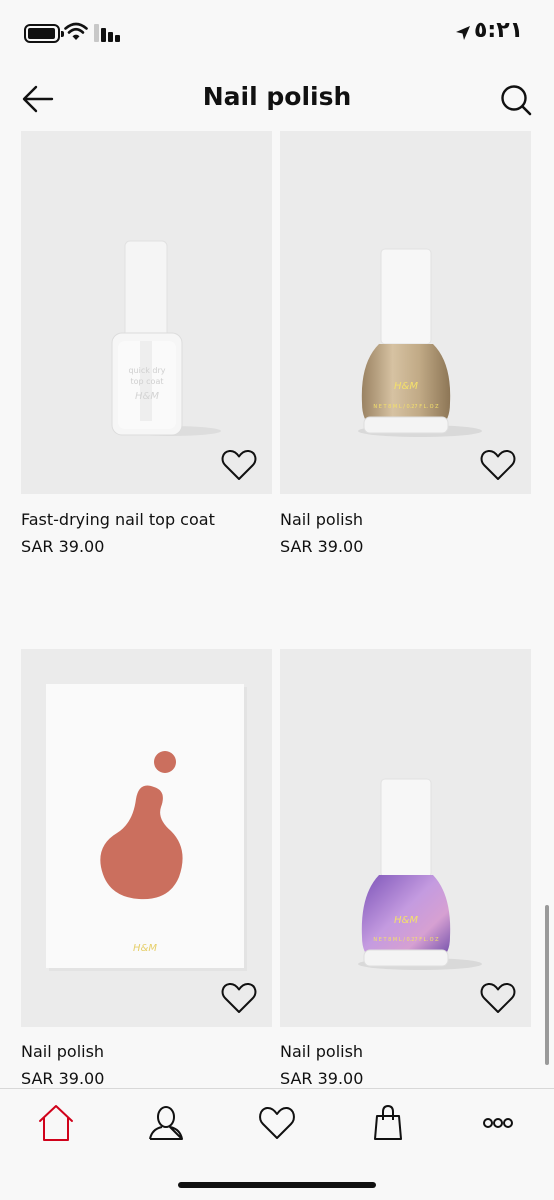 The height and width of the screenshot is (1200, 554). Describe the element at coordinates (420, 874) in the screenshot. I see `violet-shimmer-polish-bottle-image: H&M N E T 8 M L / 0.27 F L. O Z` at that location.